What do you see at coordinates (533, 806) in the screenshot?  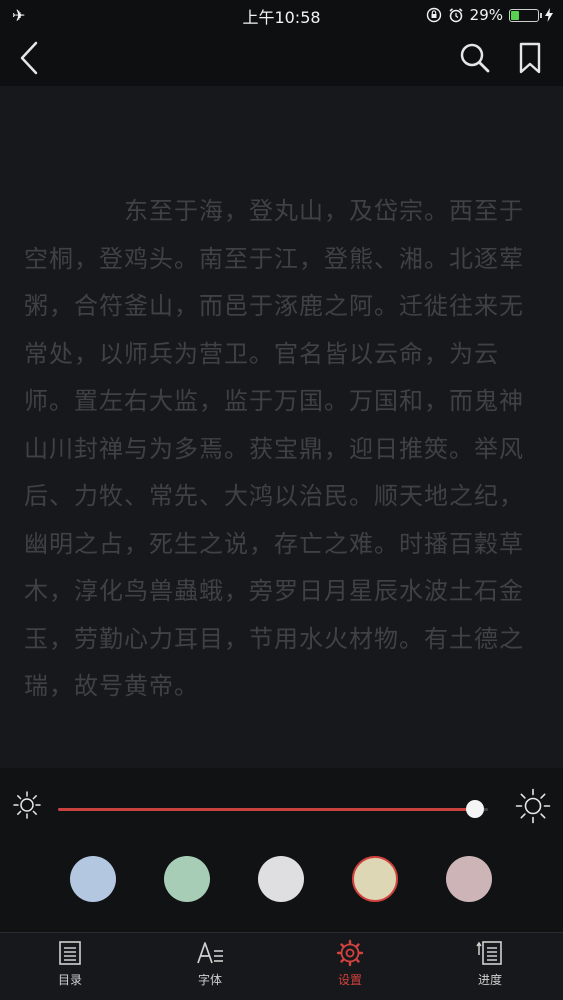 I see `sun-large-icon` at bounding box center [533, 806].